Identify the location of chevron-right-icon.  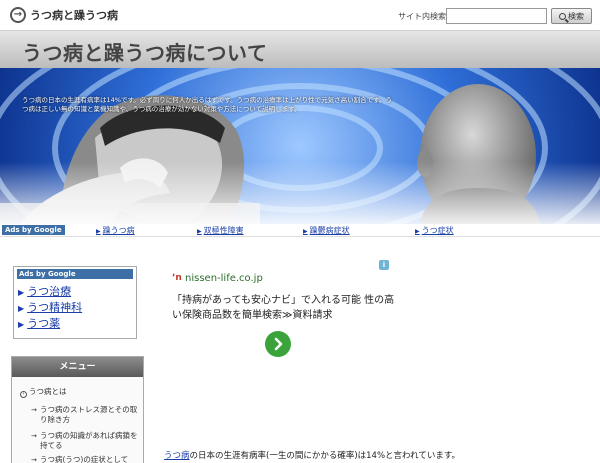
(278, 344).